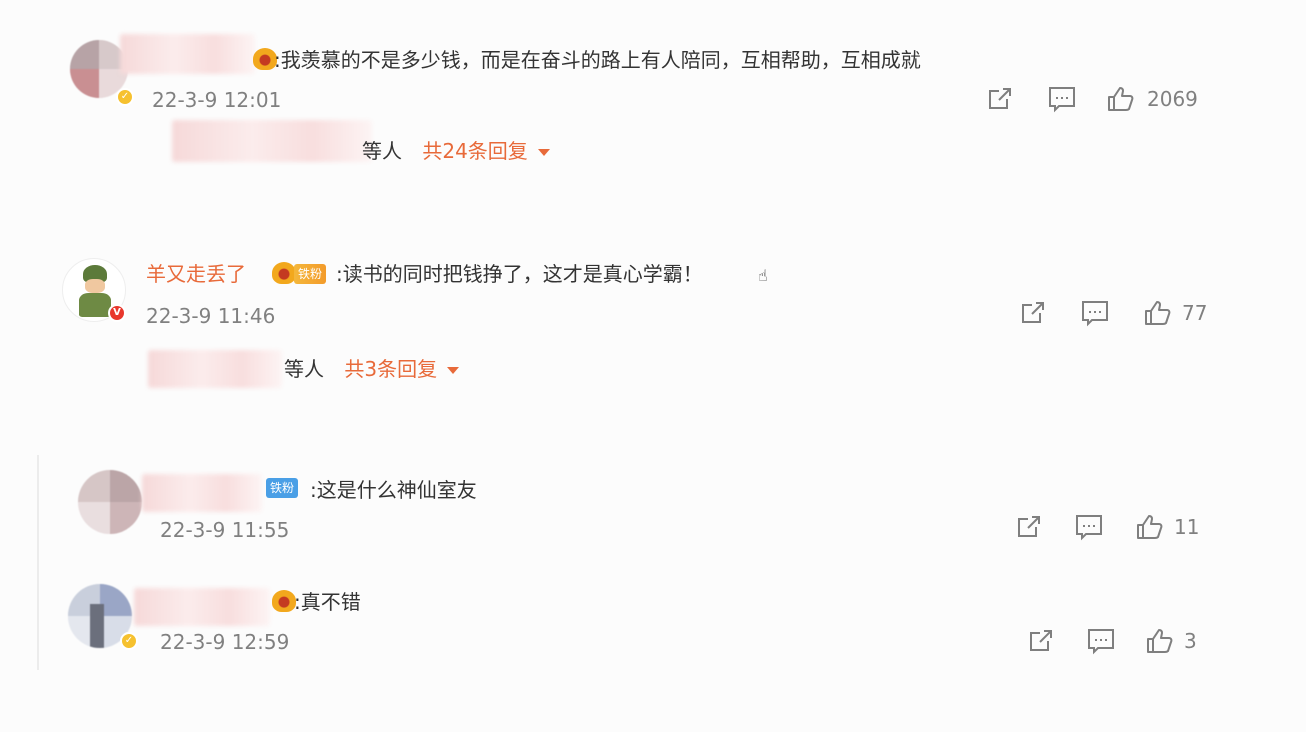  What do you see at coordinates (202, 607) in the screenshot?
I see `username-blurred` at bounding box center [202, 607].